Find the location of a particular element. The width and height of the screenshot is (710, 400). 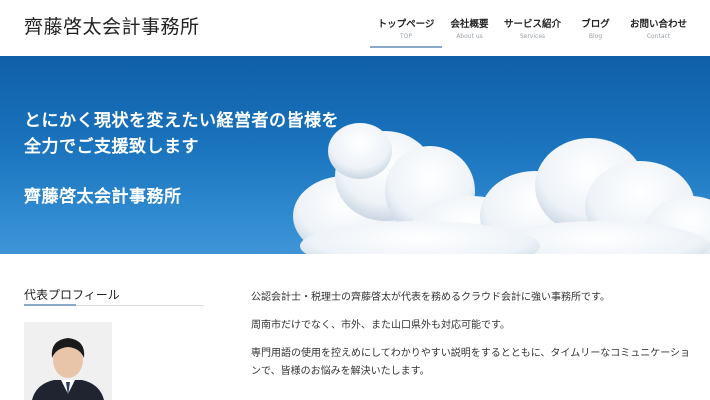

nav-item-contact: お問い合わせ Contact is located at coordinates (658, 32).